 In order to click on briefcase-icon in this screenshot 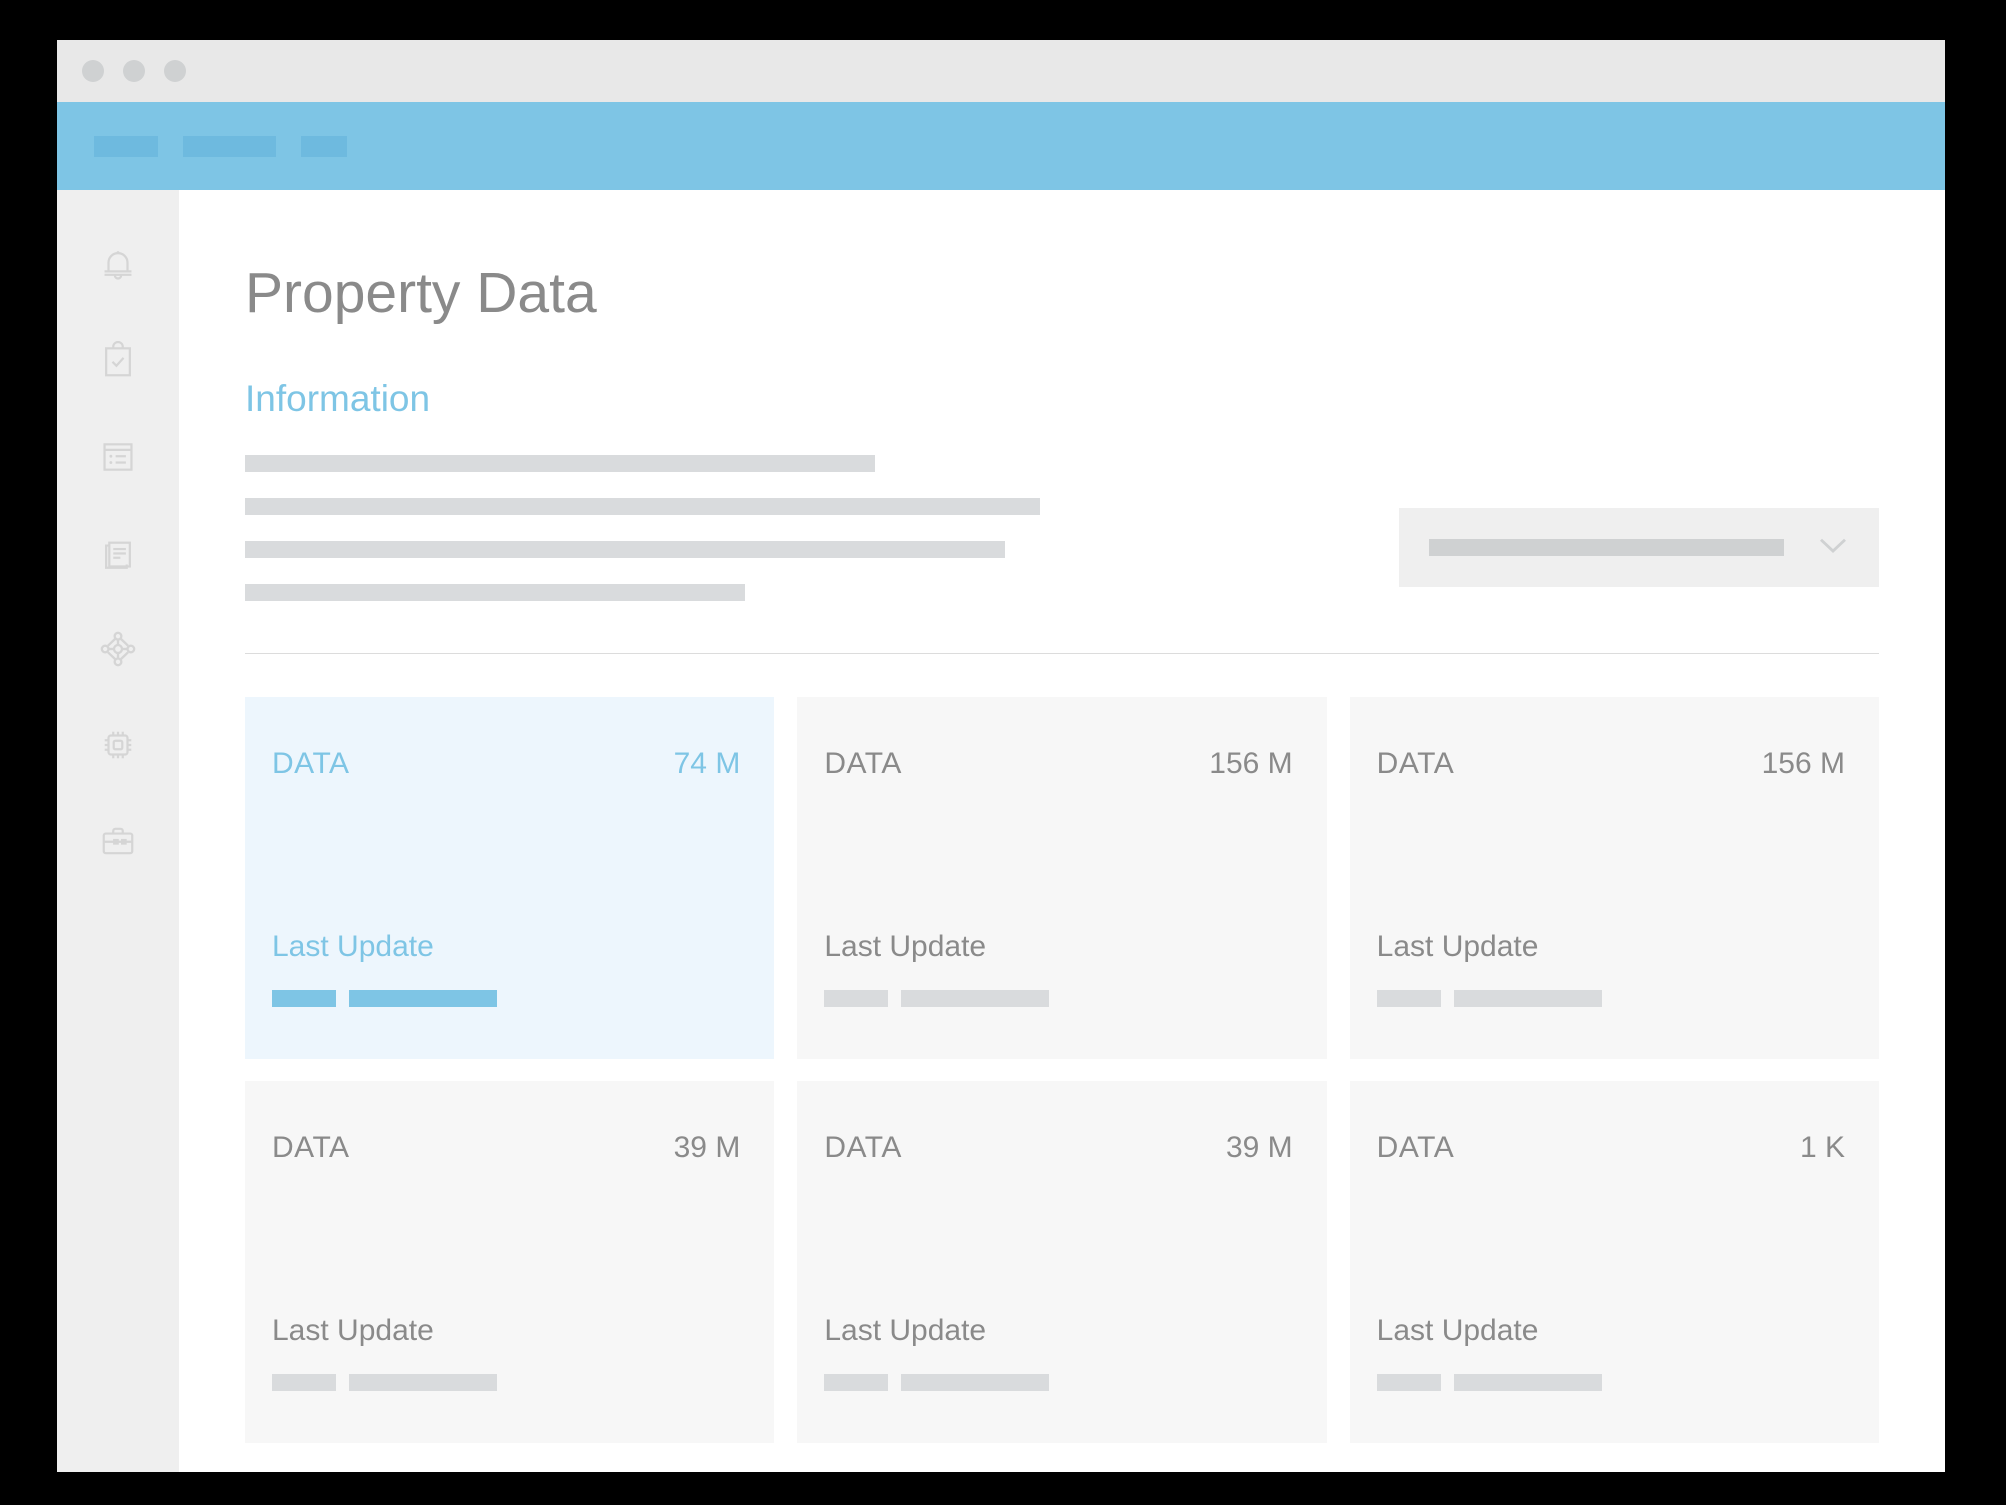, I will do `click(118, 841)`.